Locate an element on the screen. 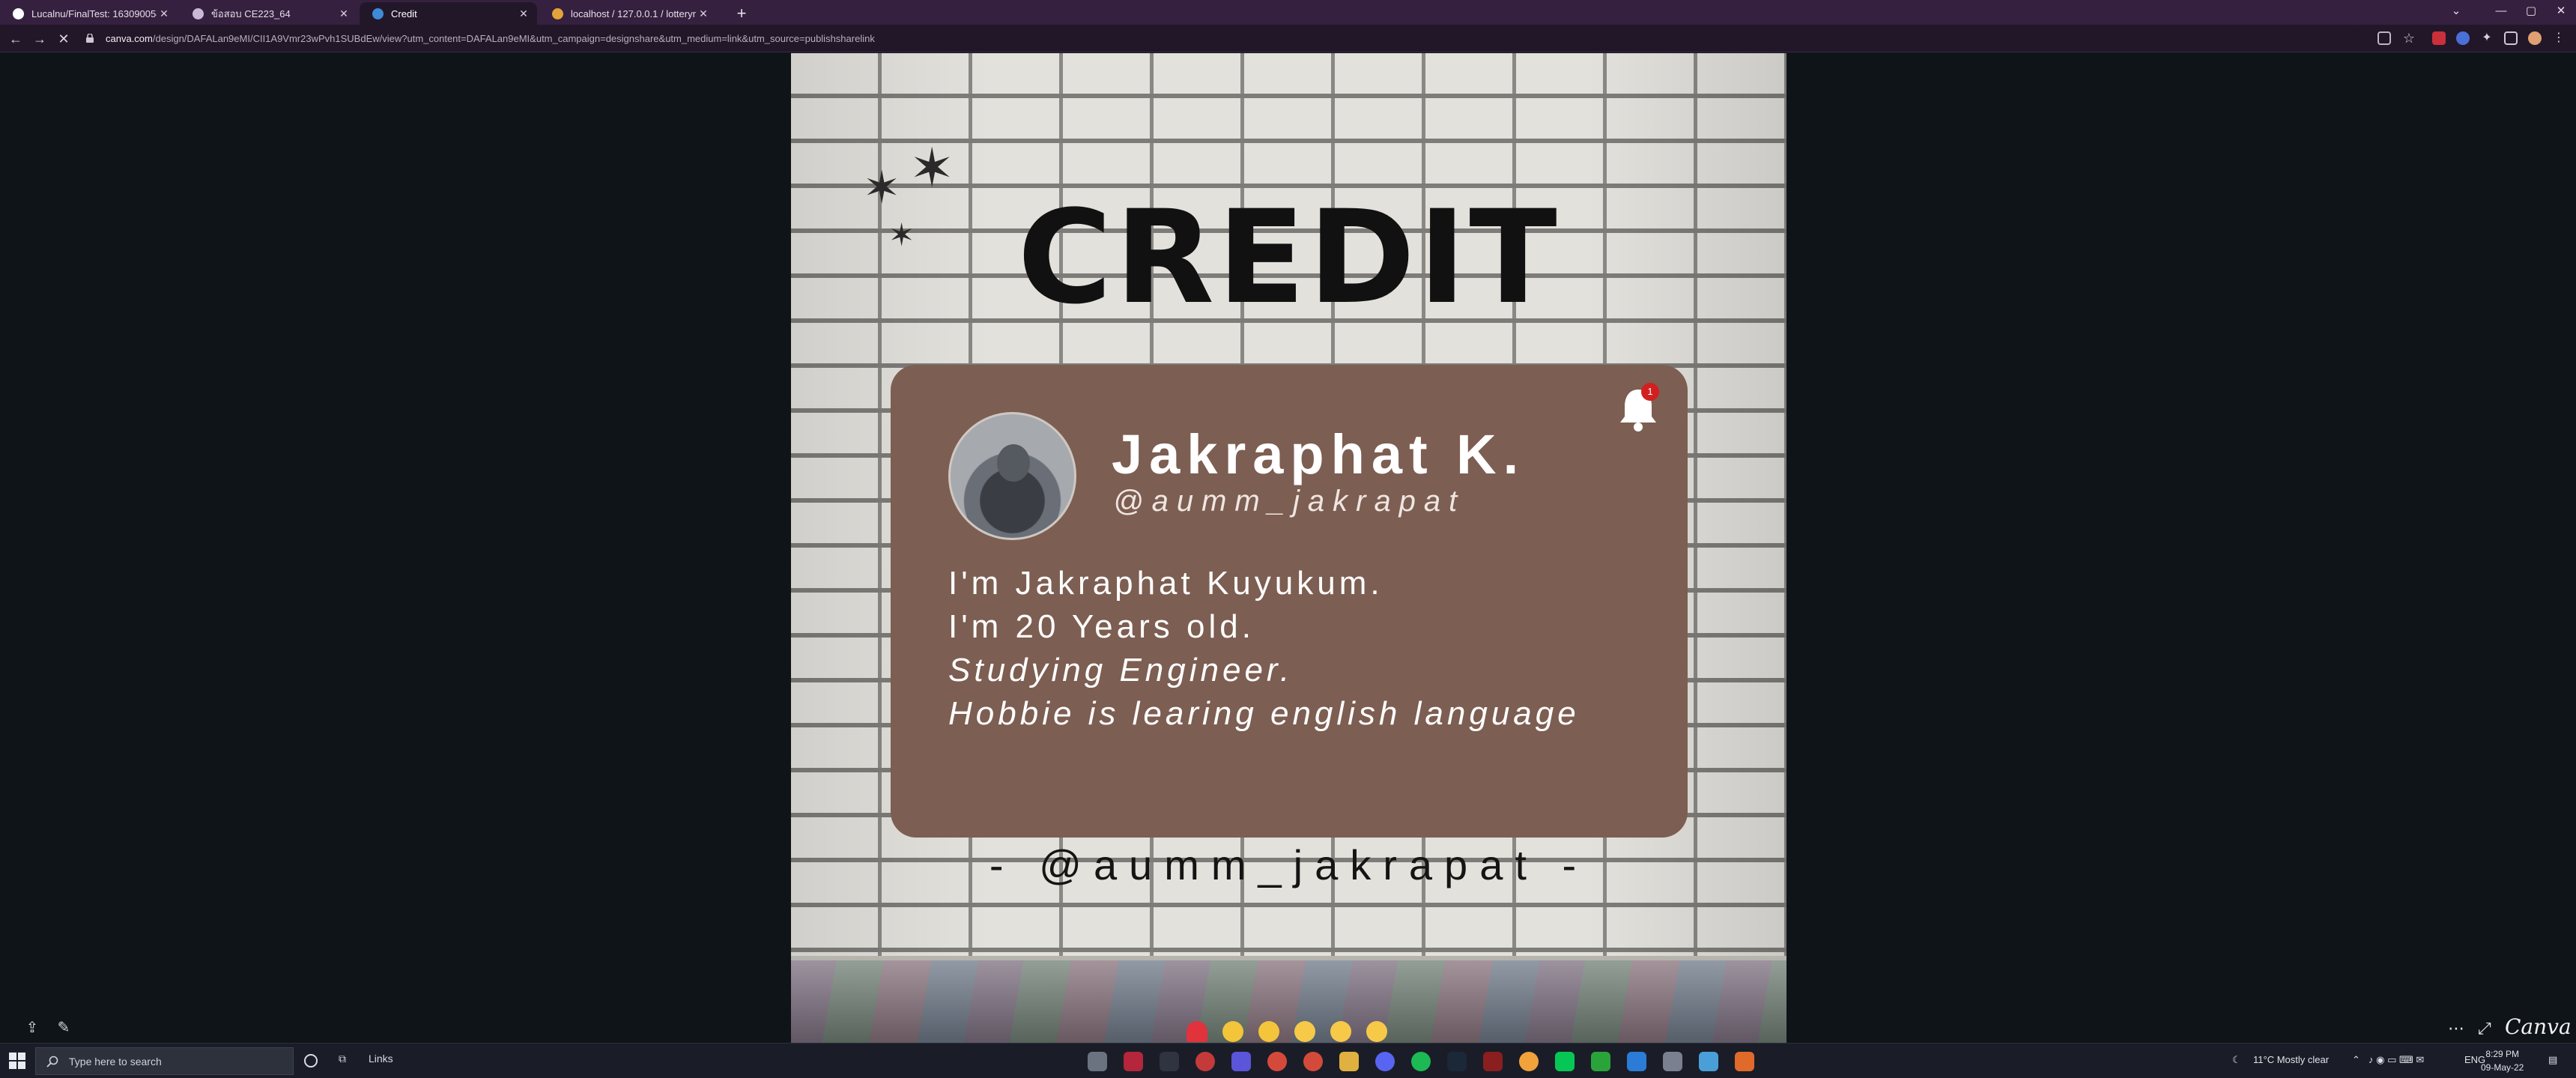  side-panel-icon is located at coordinates (2511, 38).